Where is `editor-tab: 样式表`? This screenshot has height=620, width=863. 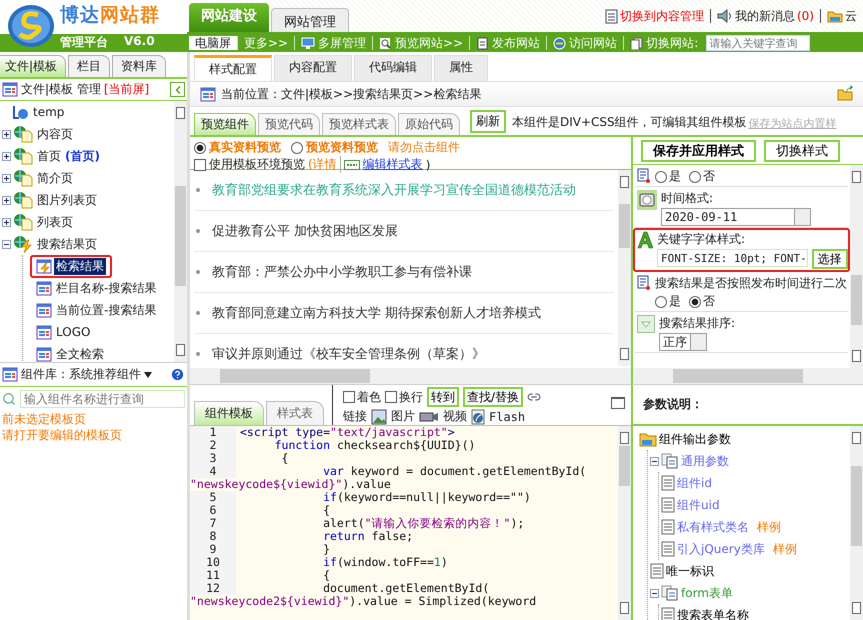 editor-tab: 样式表 is located at coordinates (295, 413).